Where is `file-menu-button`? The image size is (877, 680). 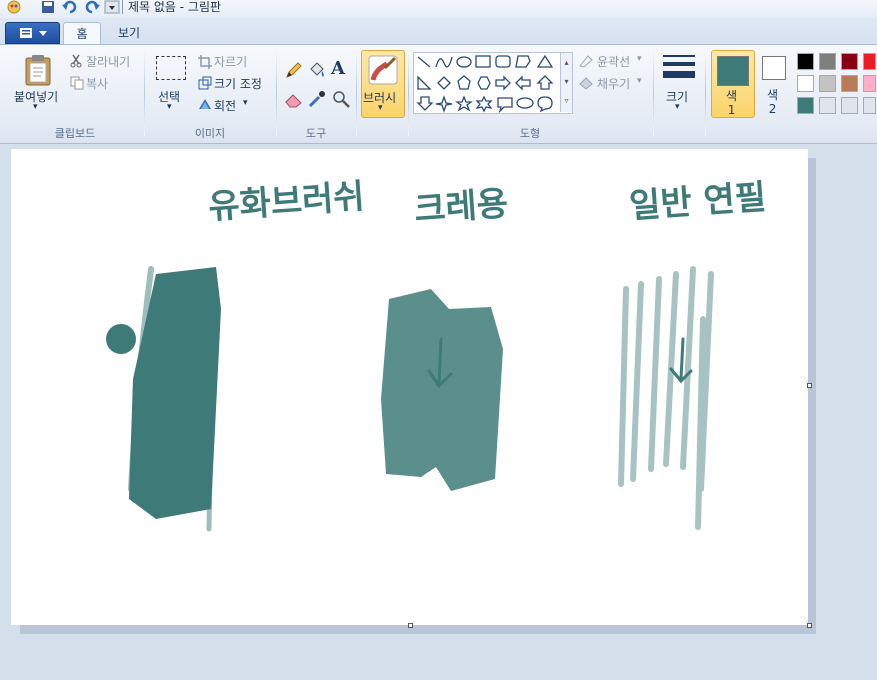 file-menu-button is located at coordinates (32, 33).